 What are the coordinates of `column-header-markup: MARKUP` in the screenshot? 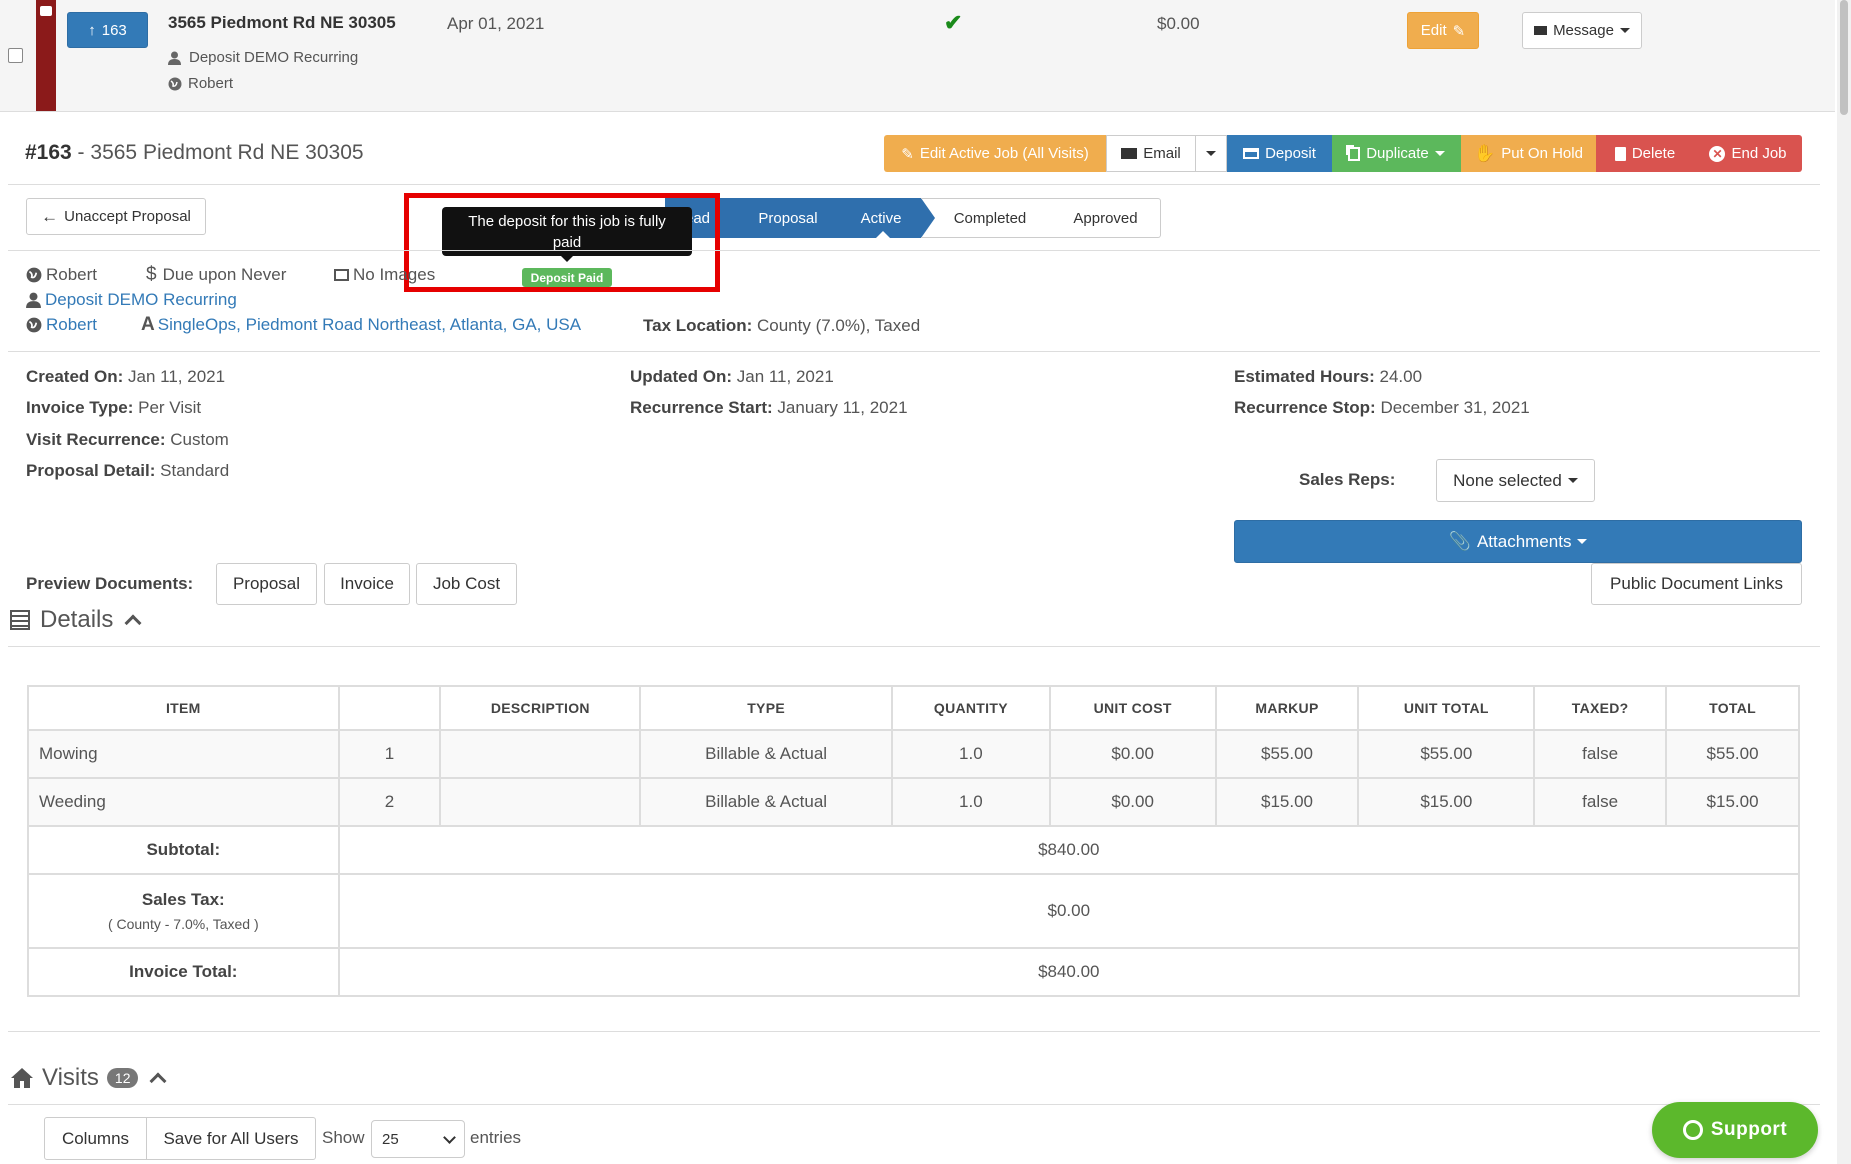 It's located at (1287, 708).